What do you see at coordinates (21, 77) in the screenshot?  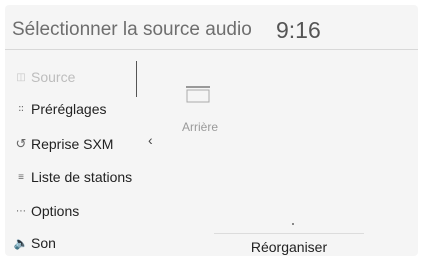 I see `source-icon: ◫` at bounding box center [21, 77].